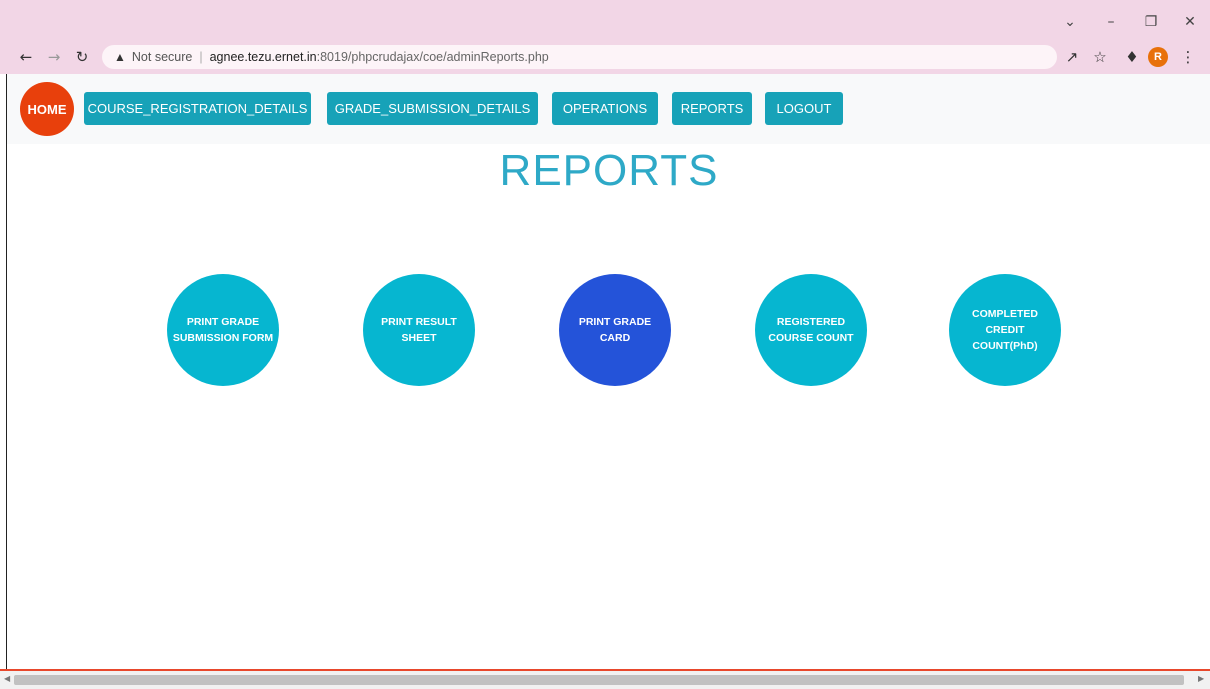 This screenshot has height=689, width=1210. I want to click on bookmark-star-icon: ☆, so click(1100, 57).